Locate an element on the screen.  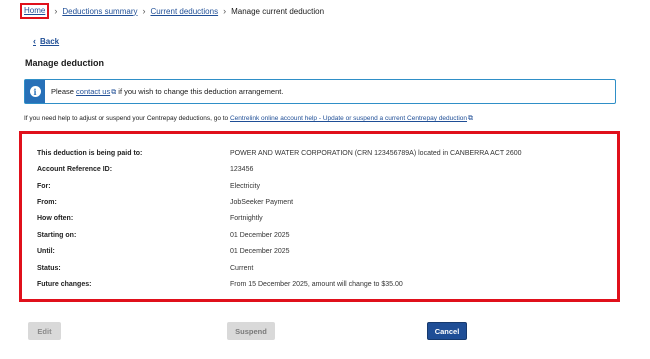
home-highlight: Home is located at coordinates (35, 11).